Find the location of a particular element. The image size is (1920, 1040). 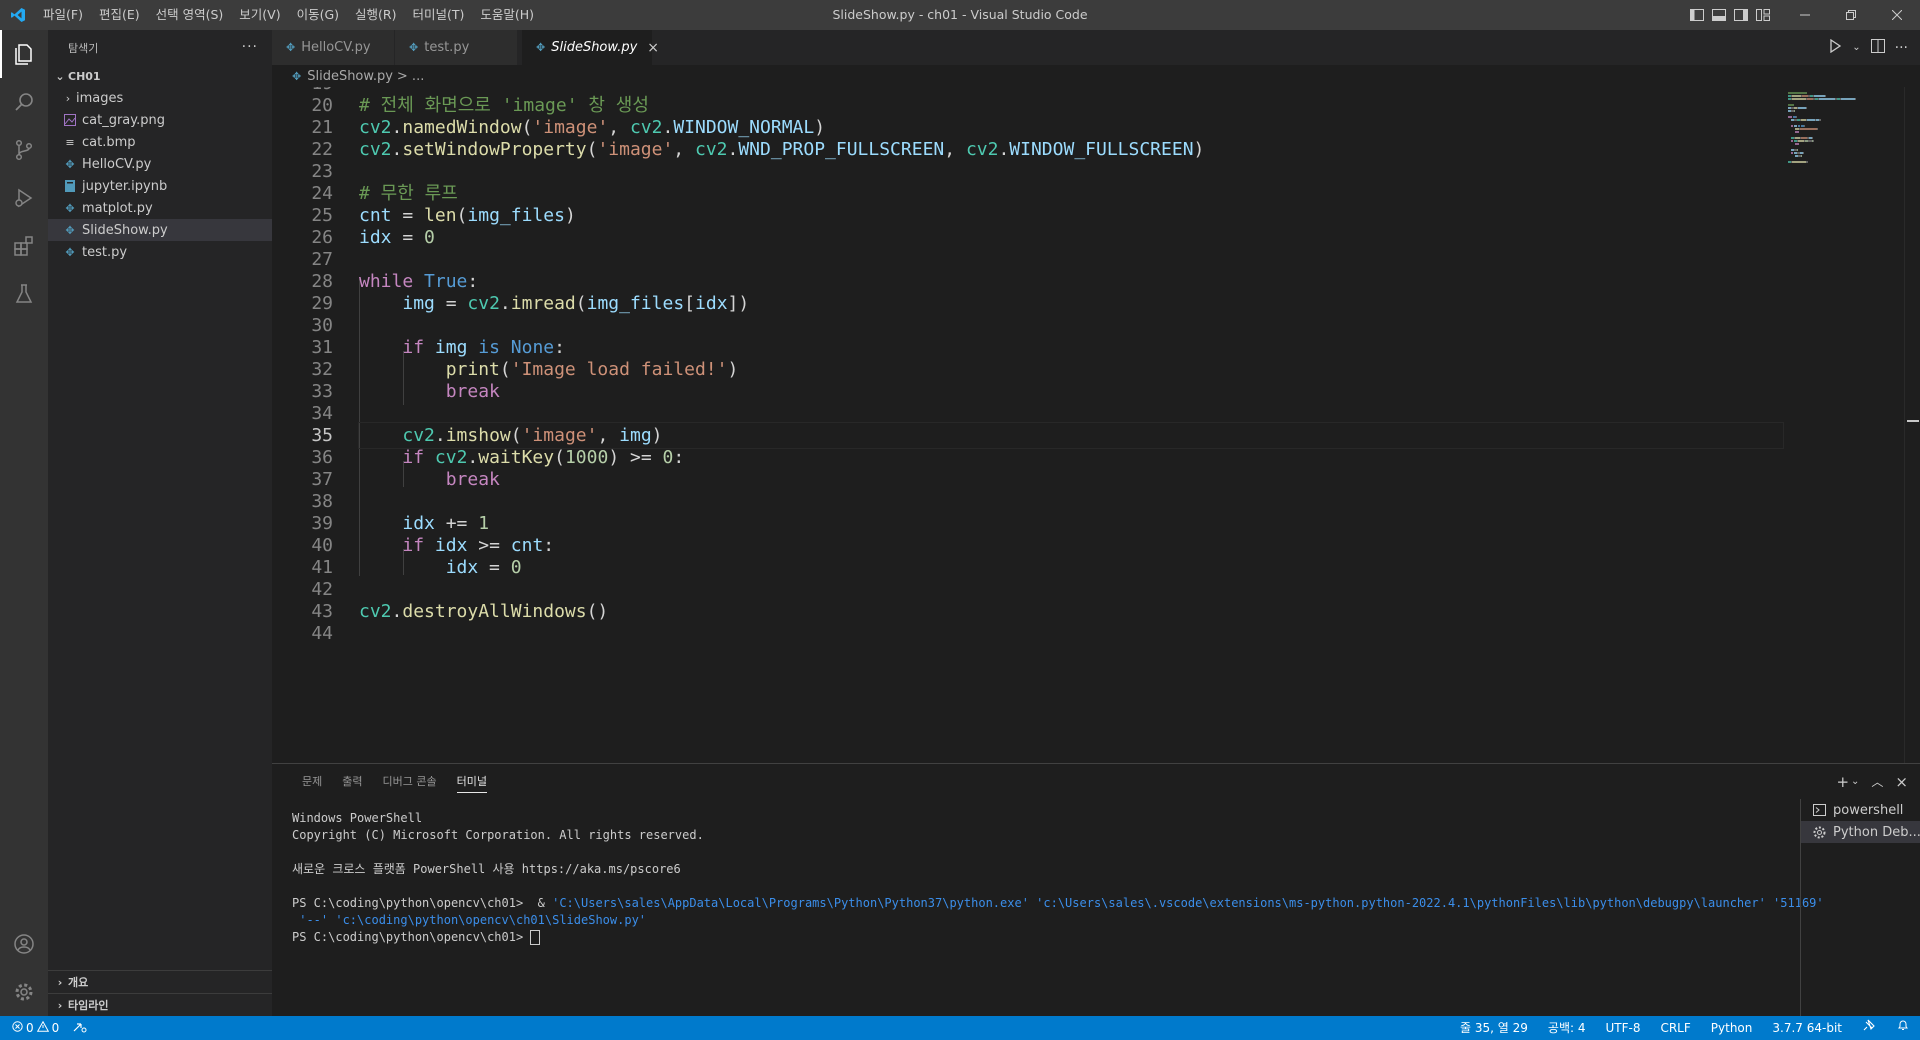

code-token: 0 is located at coordinates (668, 457).